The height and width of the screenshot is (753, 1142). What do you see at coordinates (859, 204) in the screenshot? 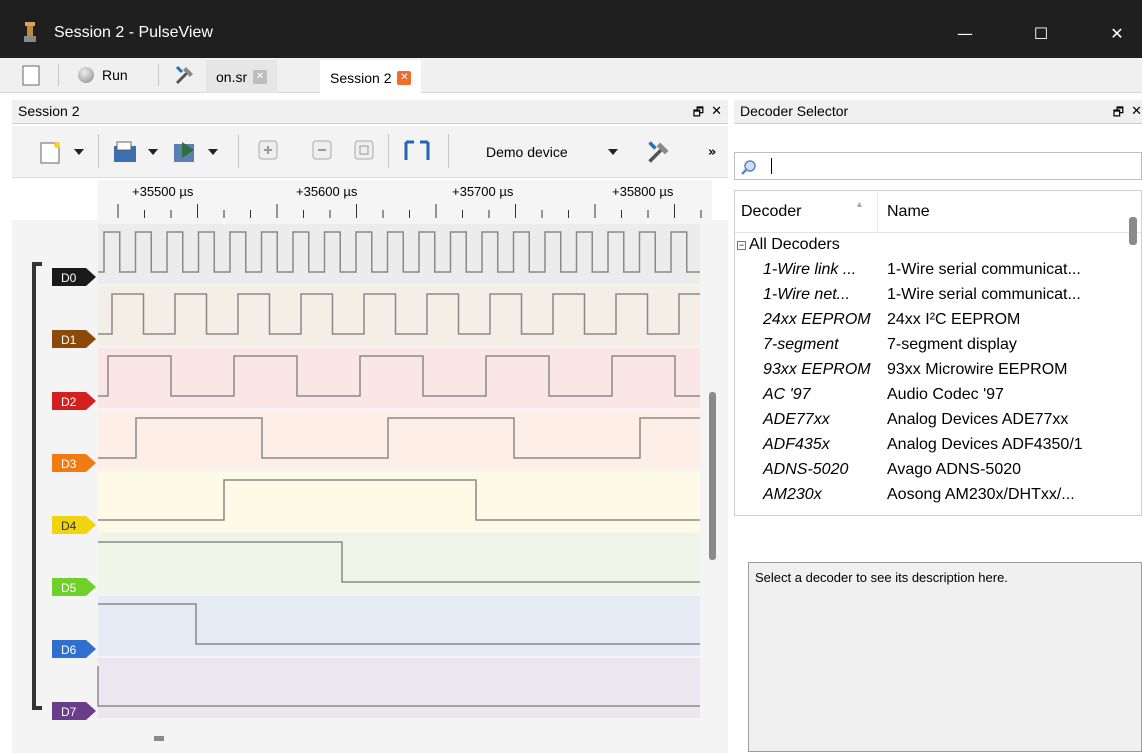
I see `sort-ascending-icon: ▲` at bounding box center [859, 204].